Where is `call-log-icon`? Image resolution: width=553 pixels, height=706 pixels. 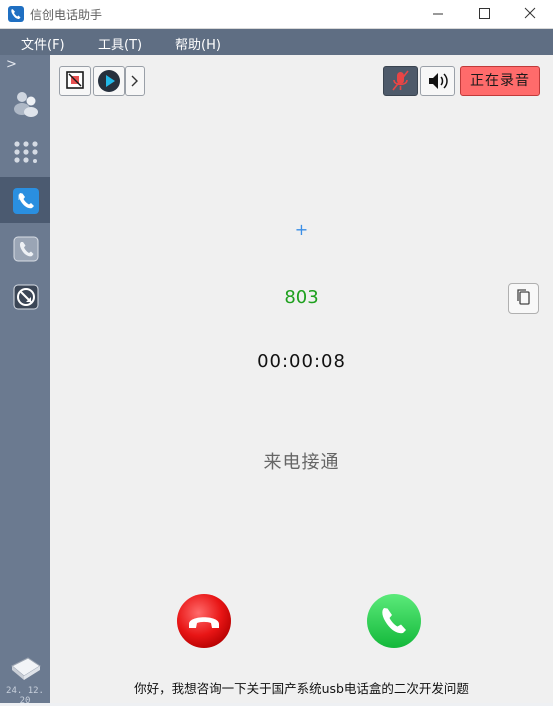
call-log-icon is located at coordinates (26, 249).